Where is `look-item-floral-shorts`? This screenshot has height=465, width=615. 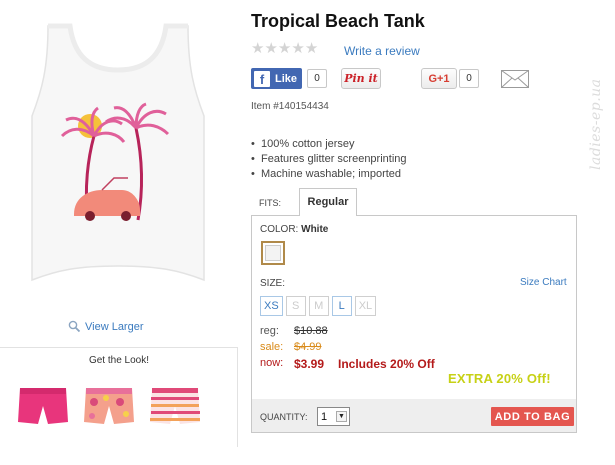
look-item-floral-shorts is located at coordinates (109, 407).